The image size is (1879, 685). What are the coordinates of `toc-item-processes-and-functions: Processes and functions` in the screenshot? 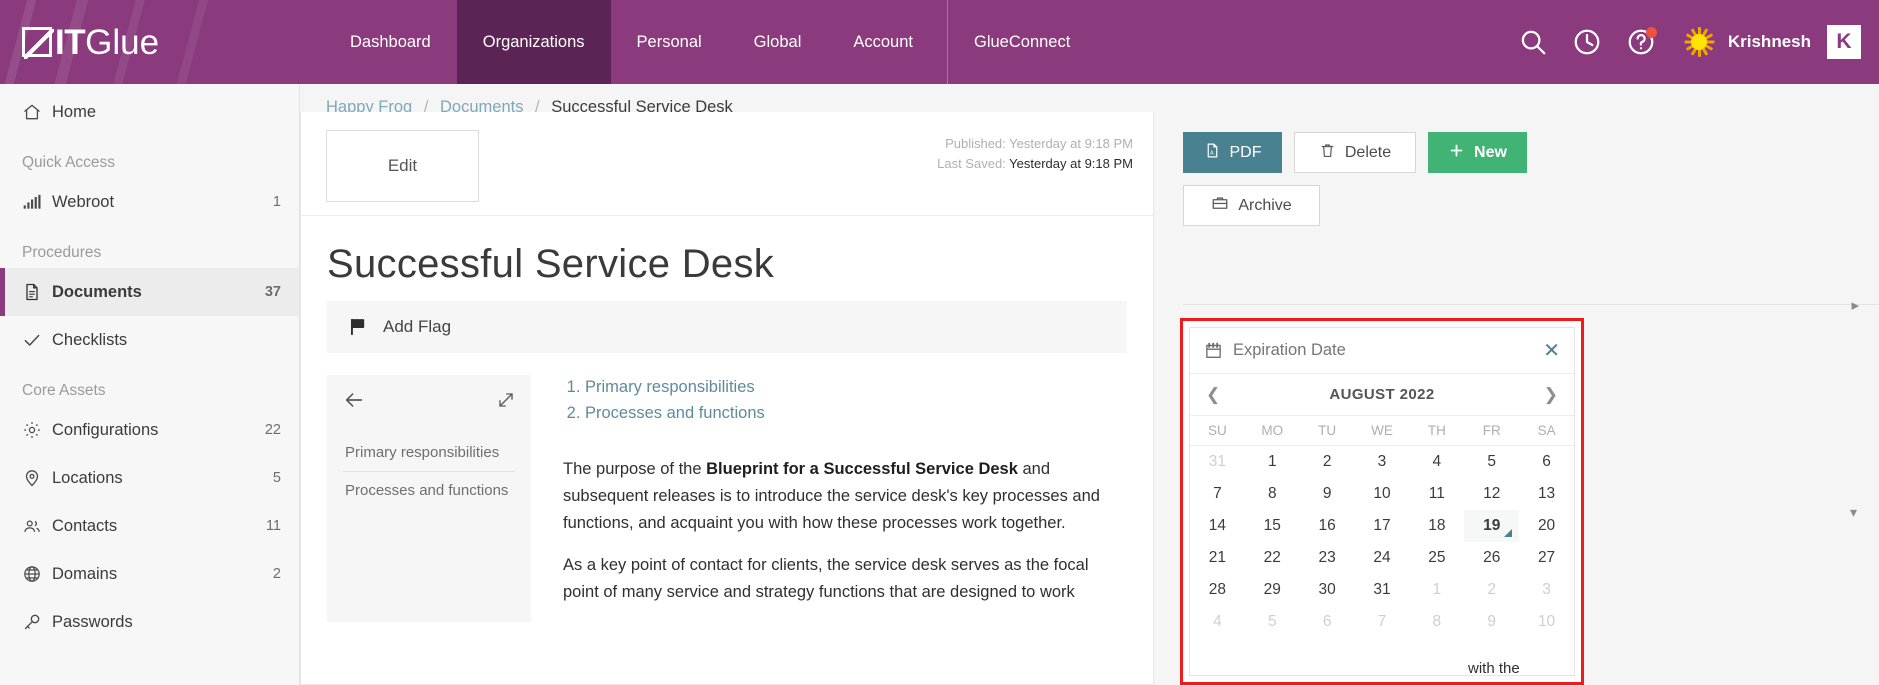 It's located at (429, 490).